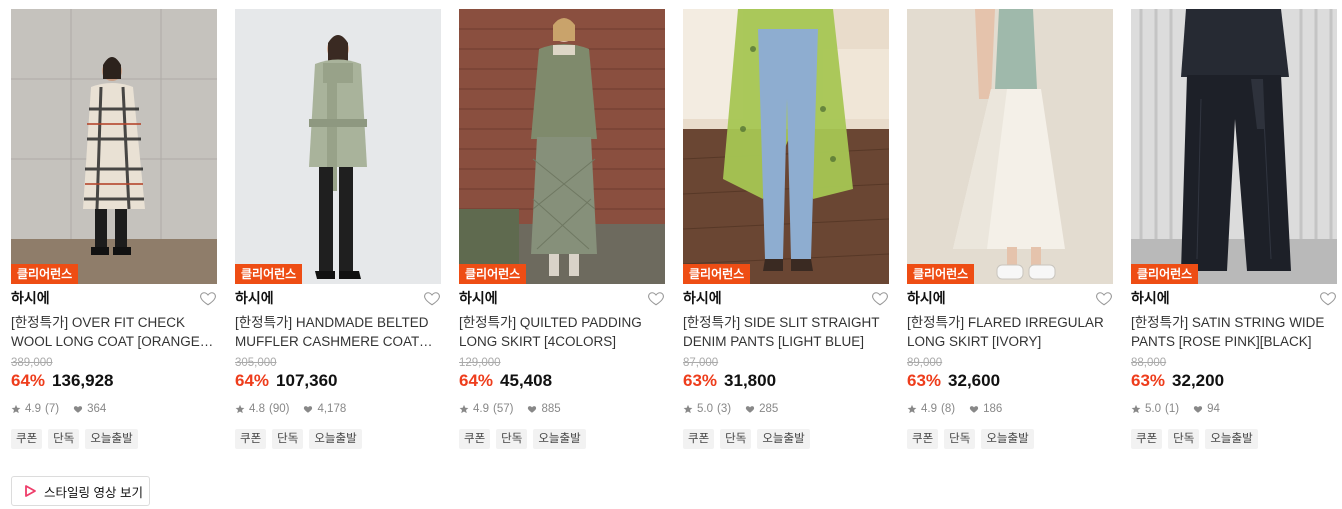 The image size is (1342, 509). Describe the element at coordinates (551, 409) in the screenshot. I see `like-count: 885` at that location.